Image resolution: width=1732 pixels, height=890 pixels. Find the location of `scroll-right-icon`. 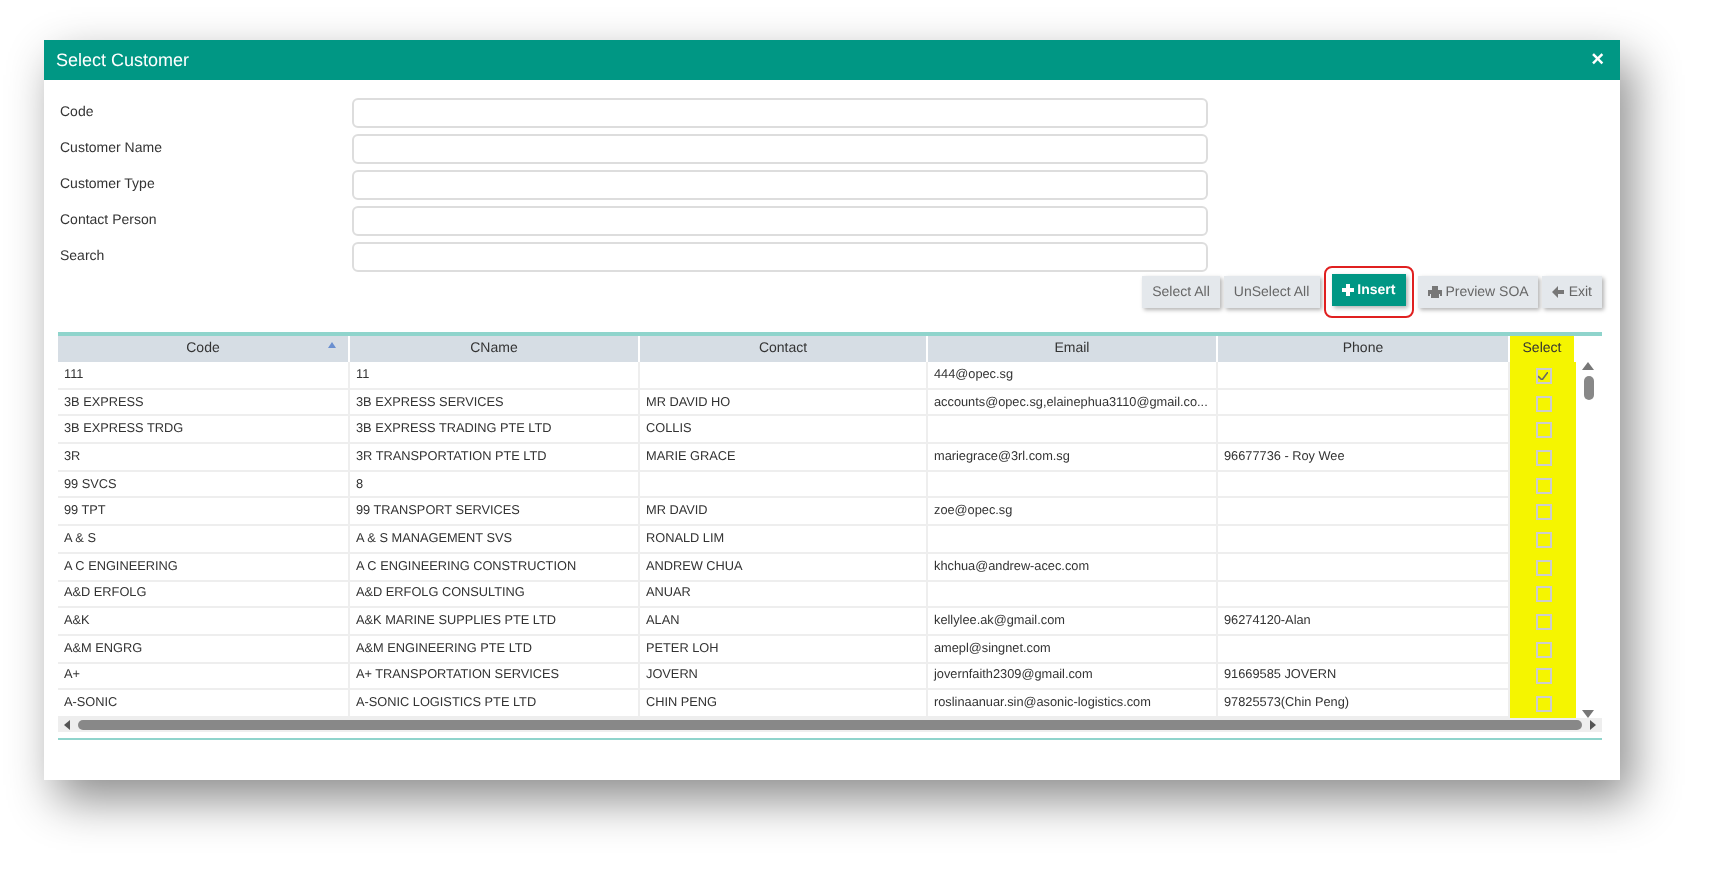

scroll-right-icon is located at coordinates (1593, 724).